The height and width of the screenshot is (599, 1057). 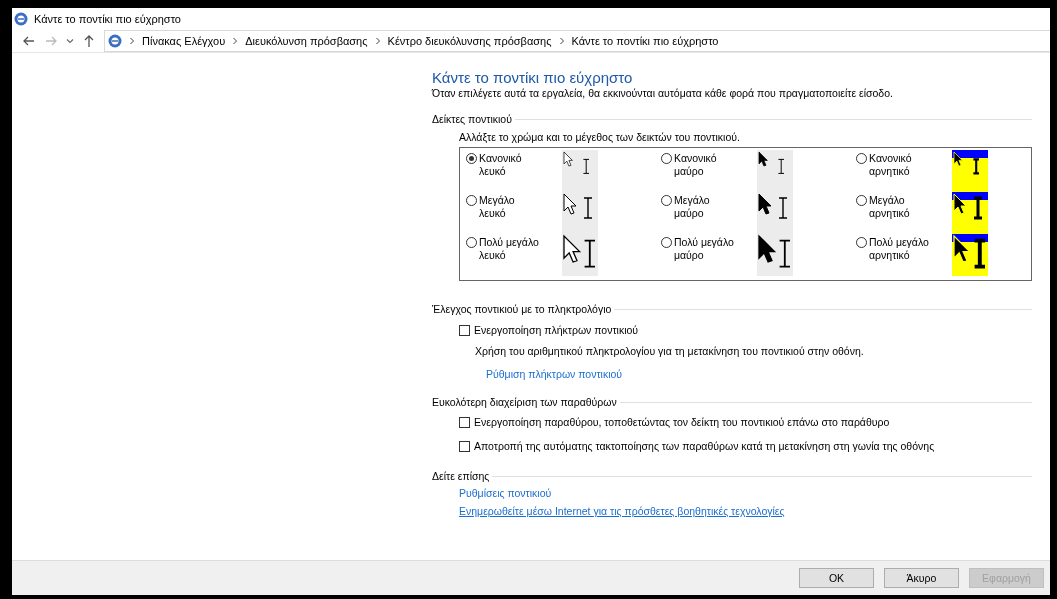 What do you see at coordinates (115, 41) in the screenshot?
I see `control-panel-icon` at bounding box center [115, 41].